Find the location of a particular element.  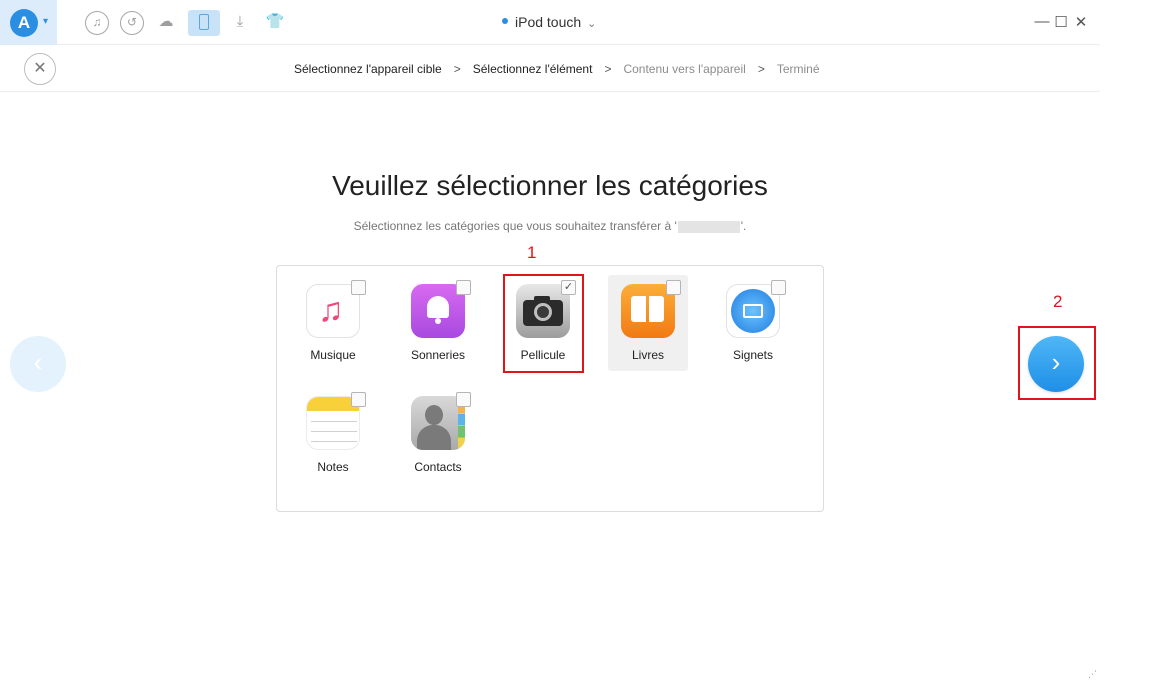

background-area is located at coordinates (1133, 340).